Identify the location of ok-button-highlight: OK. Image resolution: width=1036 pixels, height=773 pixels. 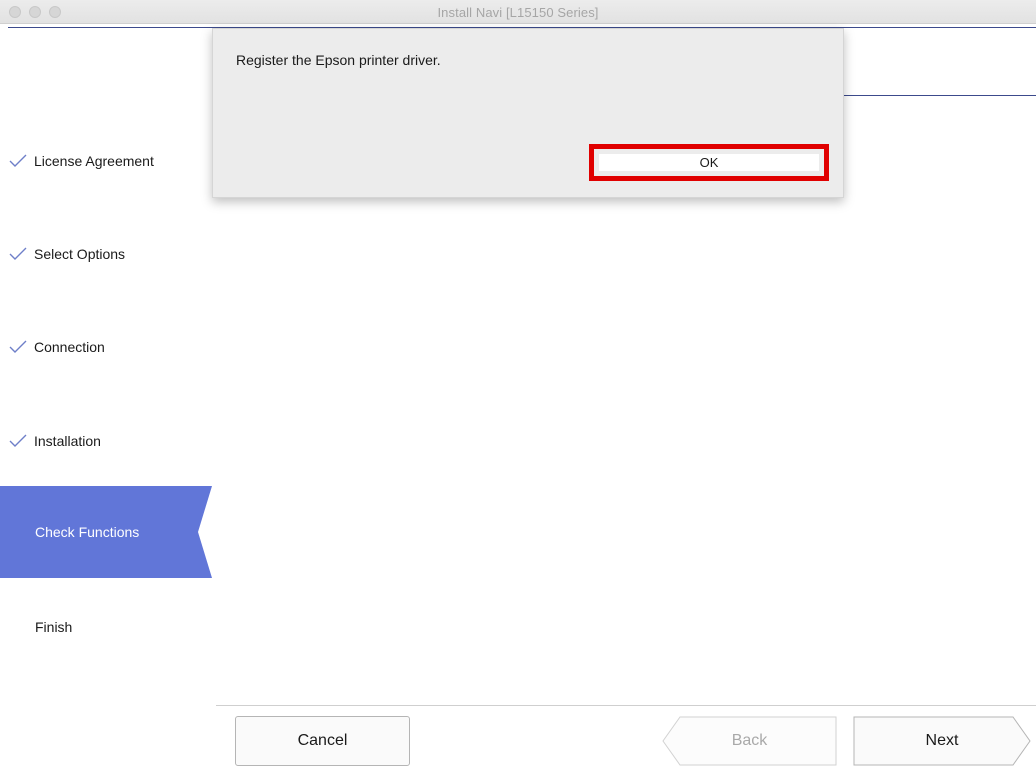
(709, 162).